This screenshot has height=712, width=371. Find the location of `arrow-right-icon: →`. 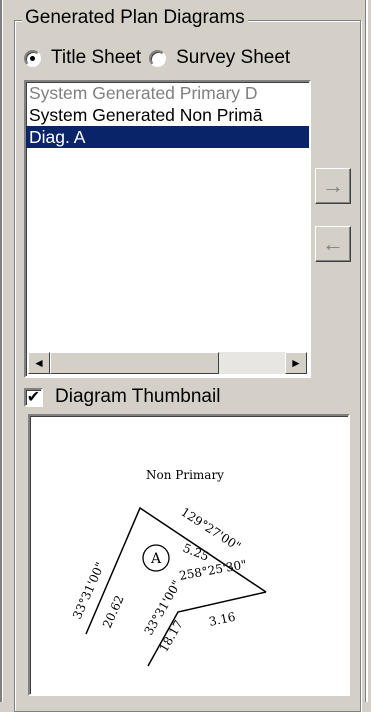

arrow-right-icon: → is located at coordinates (333, 185).